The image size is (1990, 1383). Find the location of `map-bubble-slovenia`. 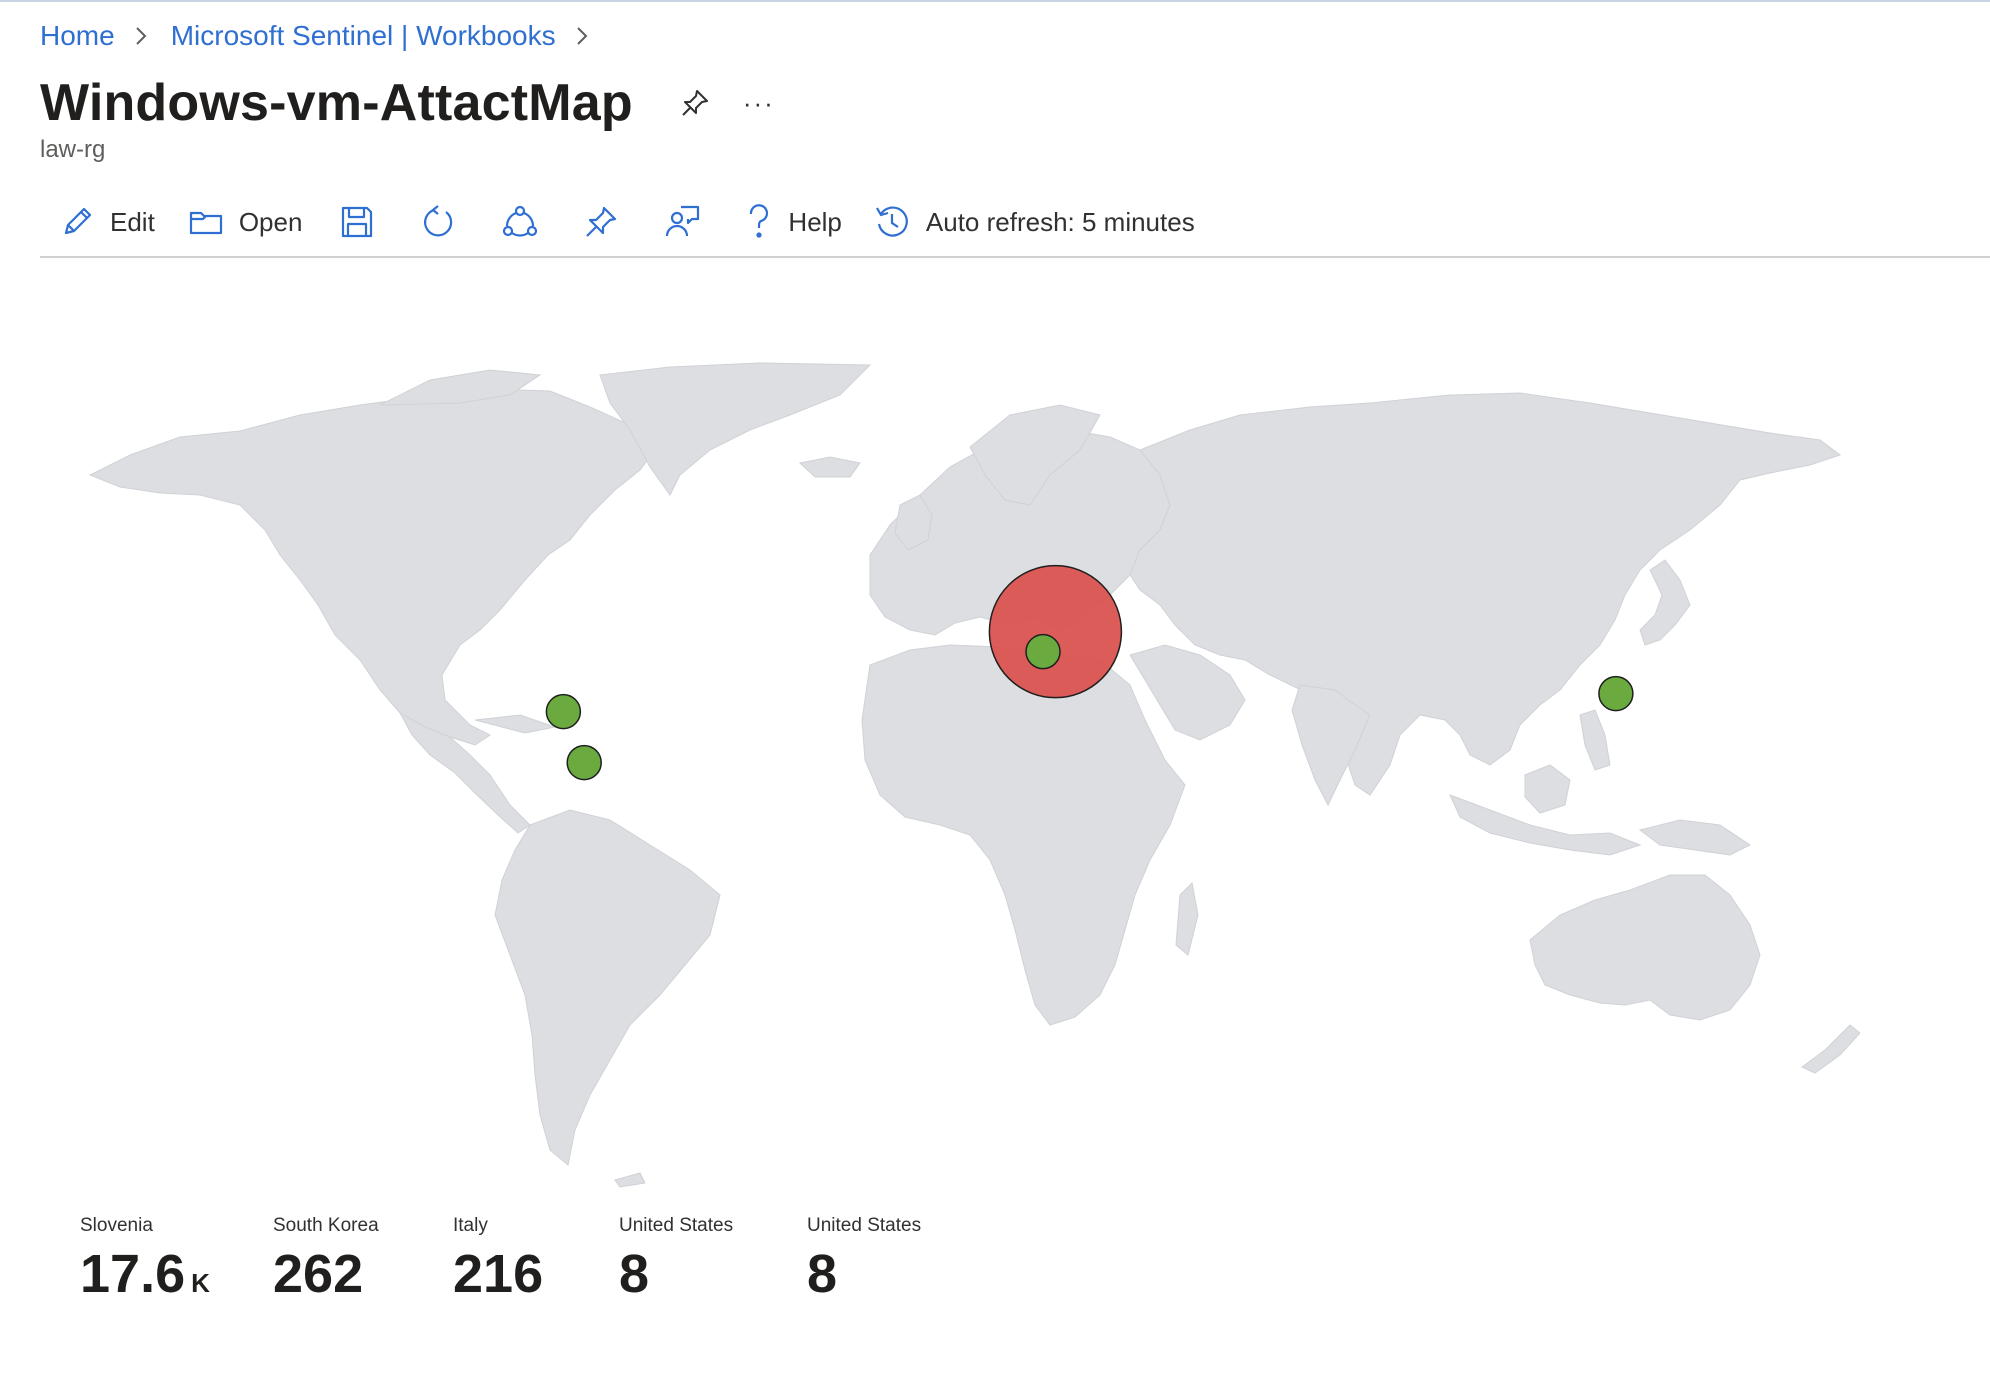

map-bubble-slovenia is located at coordinates (1055, 631).